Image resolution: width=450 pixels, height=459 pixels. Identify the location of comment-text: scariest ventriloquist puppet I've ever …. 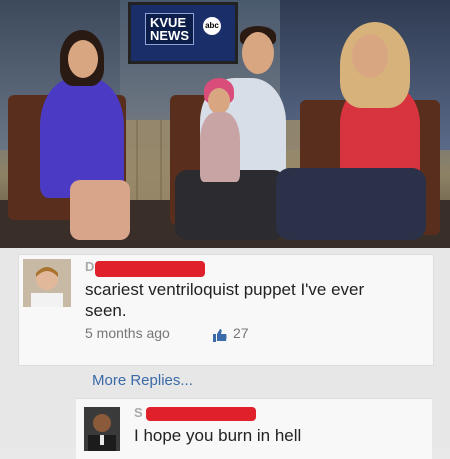
(225, 300).